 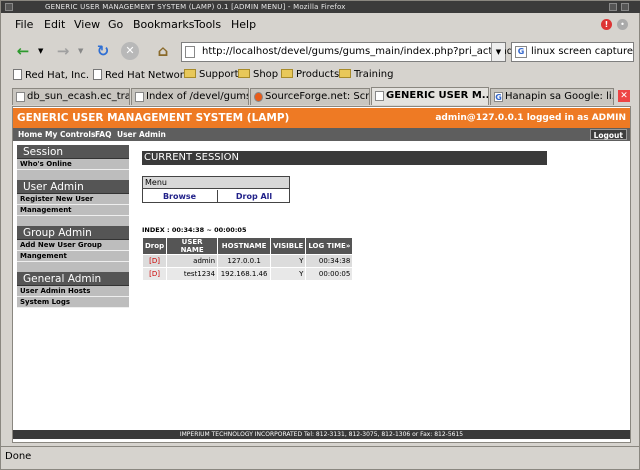 What do you see at coordinates (73, 233) in the screenshot?
I see `sidebar-heading-group-admin: Group Admin` at bounding box center [73, 233].